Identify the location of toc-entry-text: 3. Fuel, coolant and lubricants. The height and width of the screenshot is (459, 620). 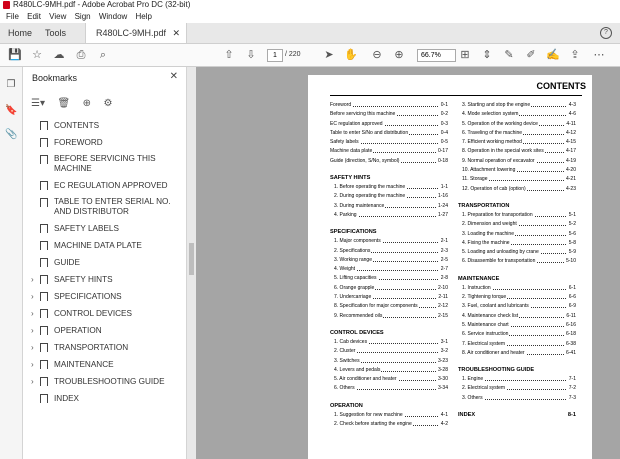
(494, 307).